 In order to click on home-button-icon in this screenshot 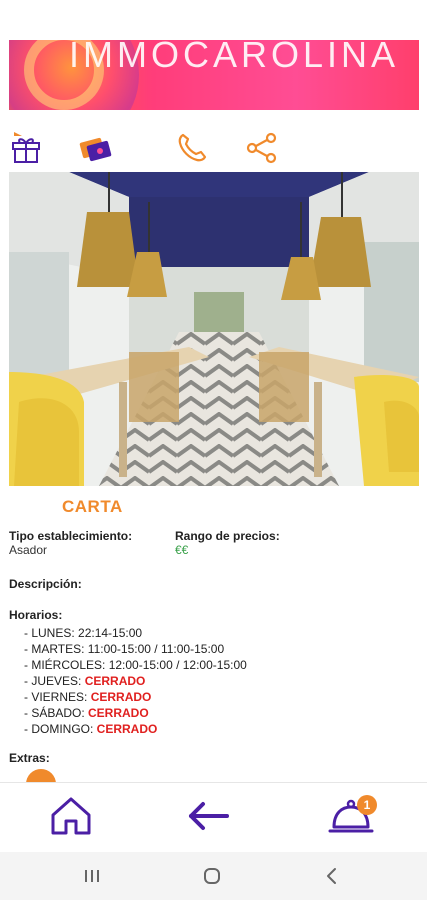, I will do `click(212, 876)`.